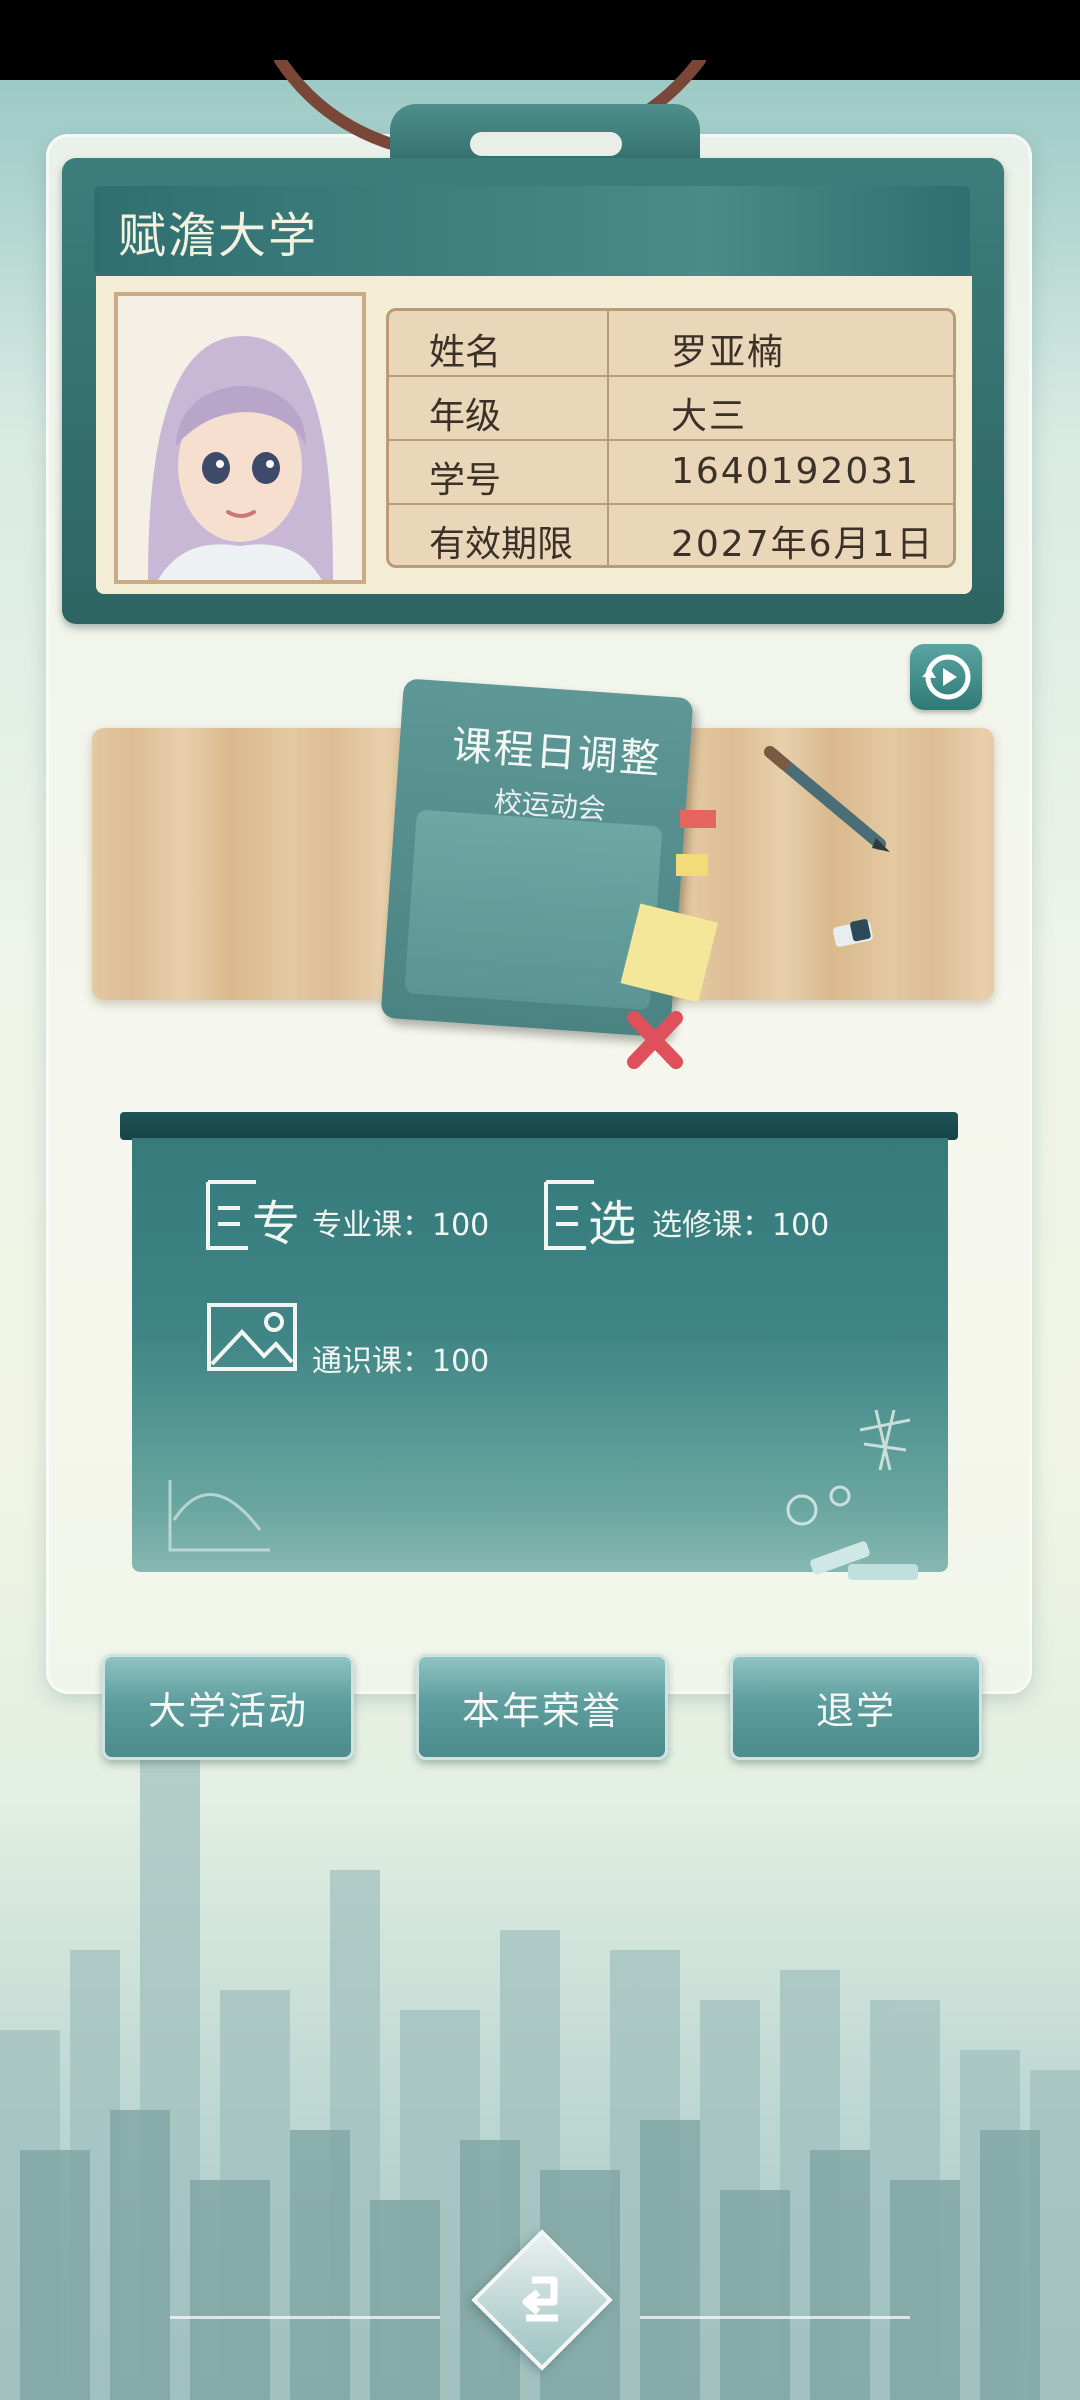  What do you see at coordinates (465, 416) in the screenshot?
I see `info-label: 年级` at bounding box center [465, 416].